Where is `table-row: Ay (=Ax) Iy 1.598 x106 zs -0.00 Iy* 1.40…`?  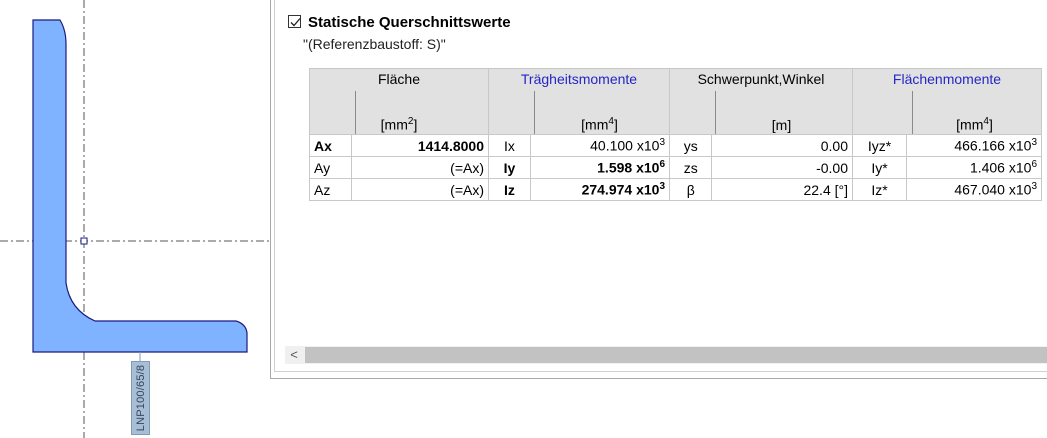 table-row: Ay (=Ax) Iy 1.598 x106 zs -0.00 Iy* 1.40… is located at coordinates (675, 167).